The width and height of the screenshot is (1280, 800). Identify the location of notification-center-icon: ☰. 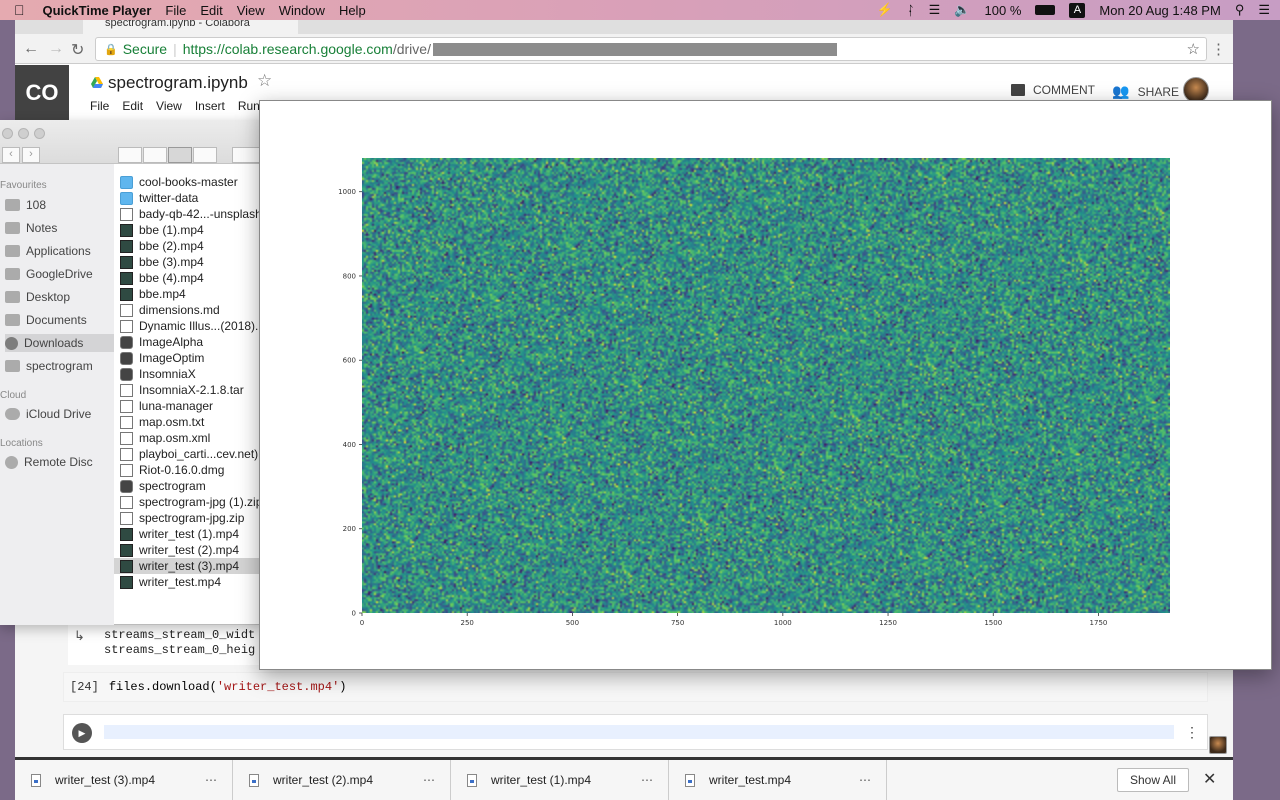
(1264, 10).